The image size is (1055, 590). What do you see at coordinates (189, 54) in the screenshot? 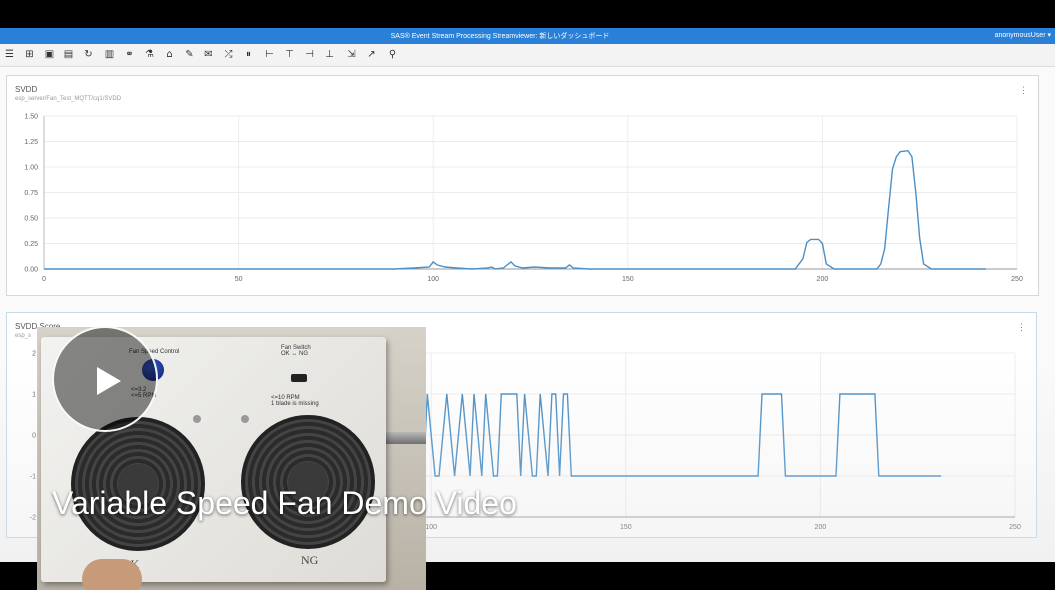
I see `pencil-icon: ✎` at bounding box center [189, 54].